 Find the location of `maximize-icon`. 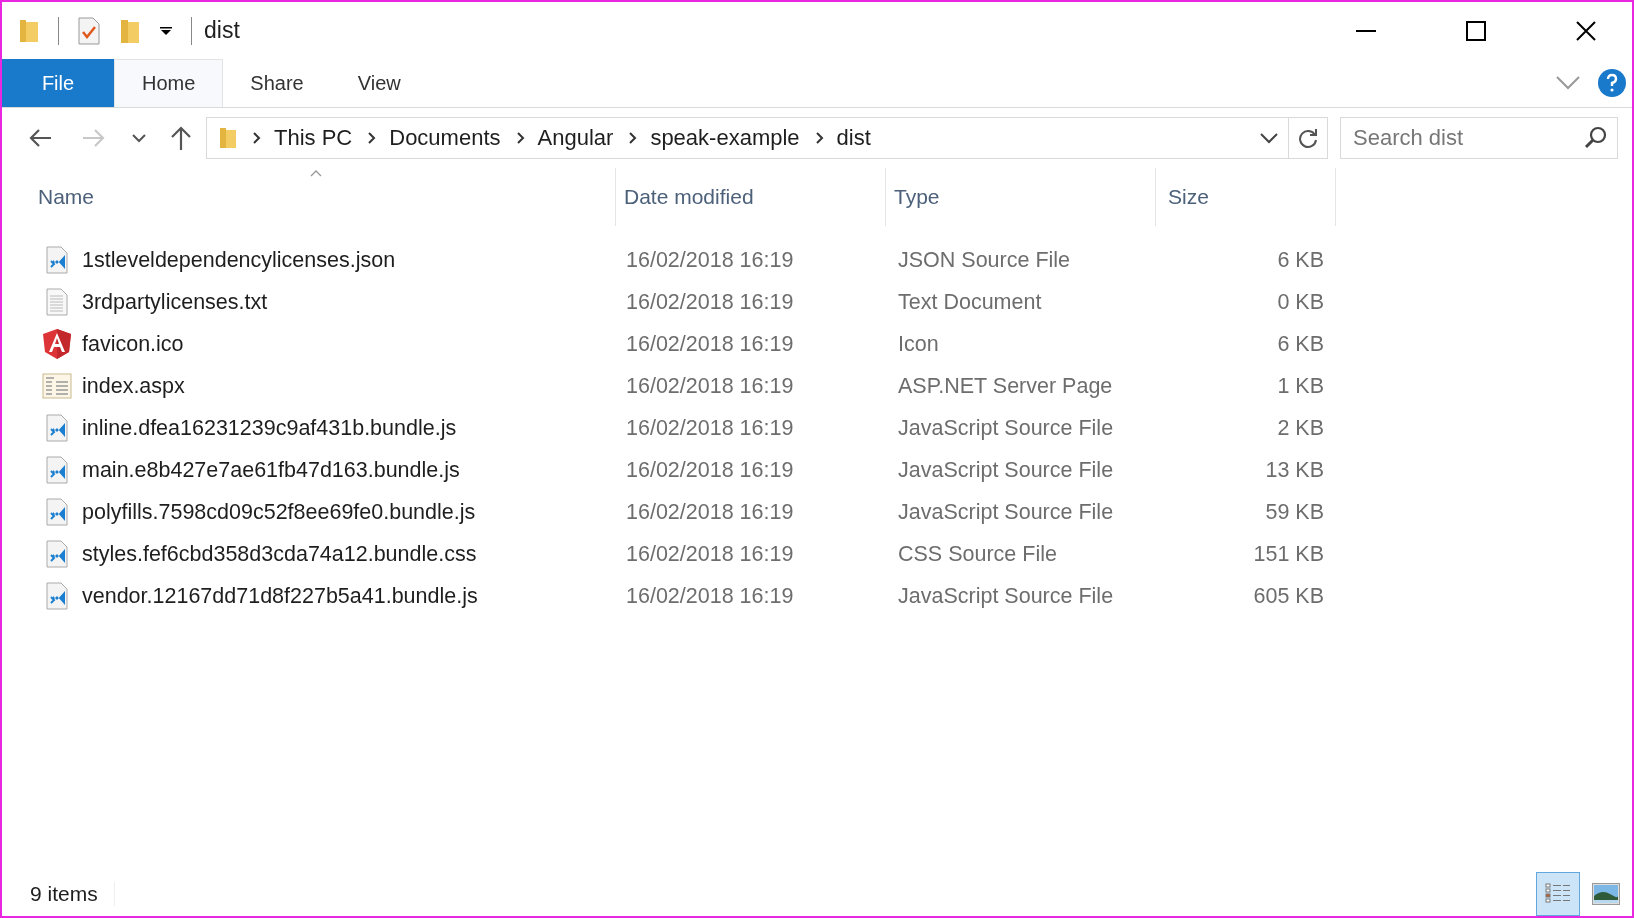

maximize-icon is located at coordinates (1476, 30).